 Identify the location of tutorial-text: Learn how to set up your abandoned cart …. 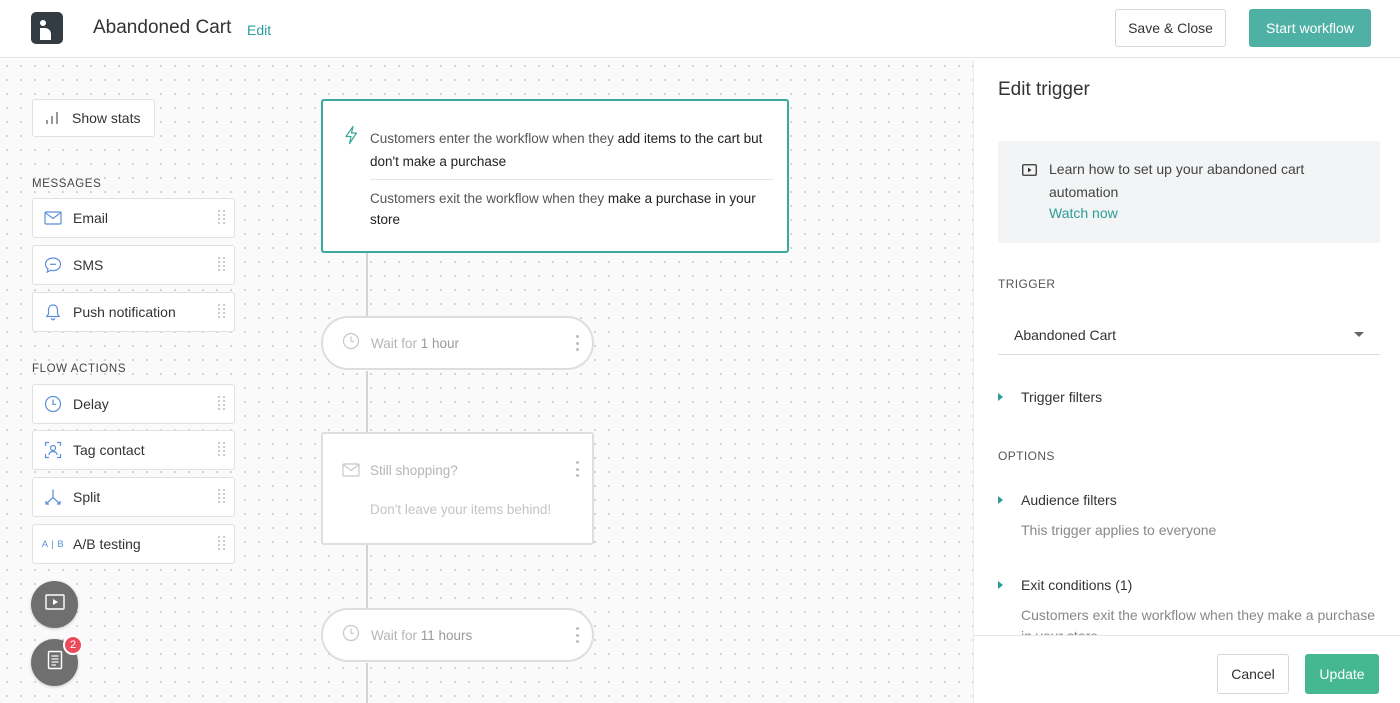
(1177, 180).